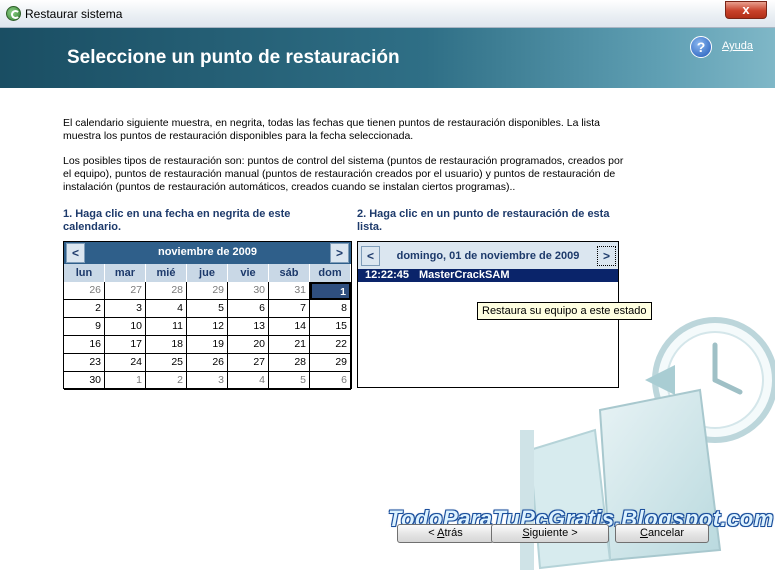 The width and height of the screenshot is (775, 570). I want to click on back-button: < Atrás, so click(445, 533).